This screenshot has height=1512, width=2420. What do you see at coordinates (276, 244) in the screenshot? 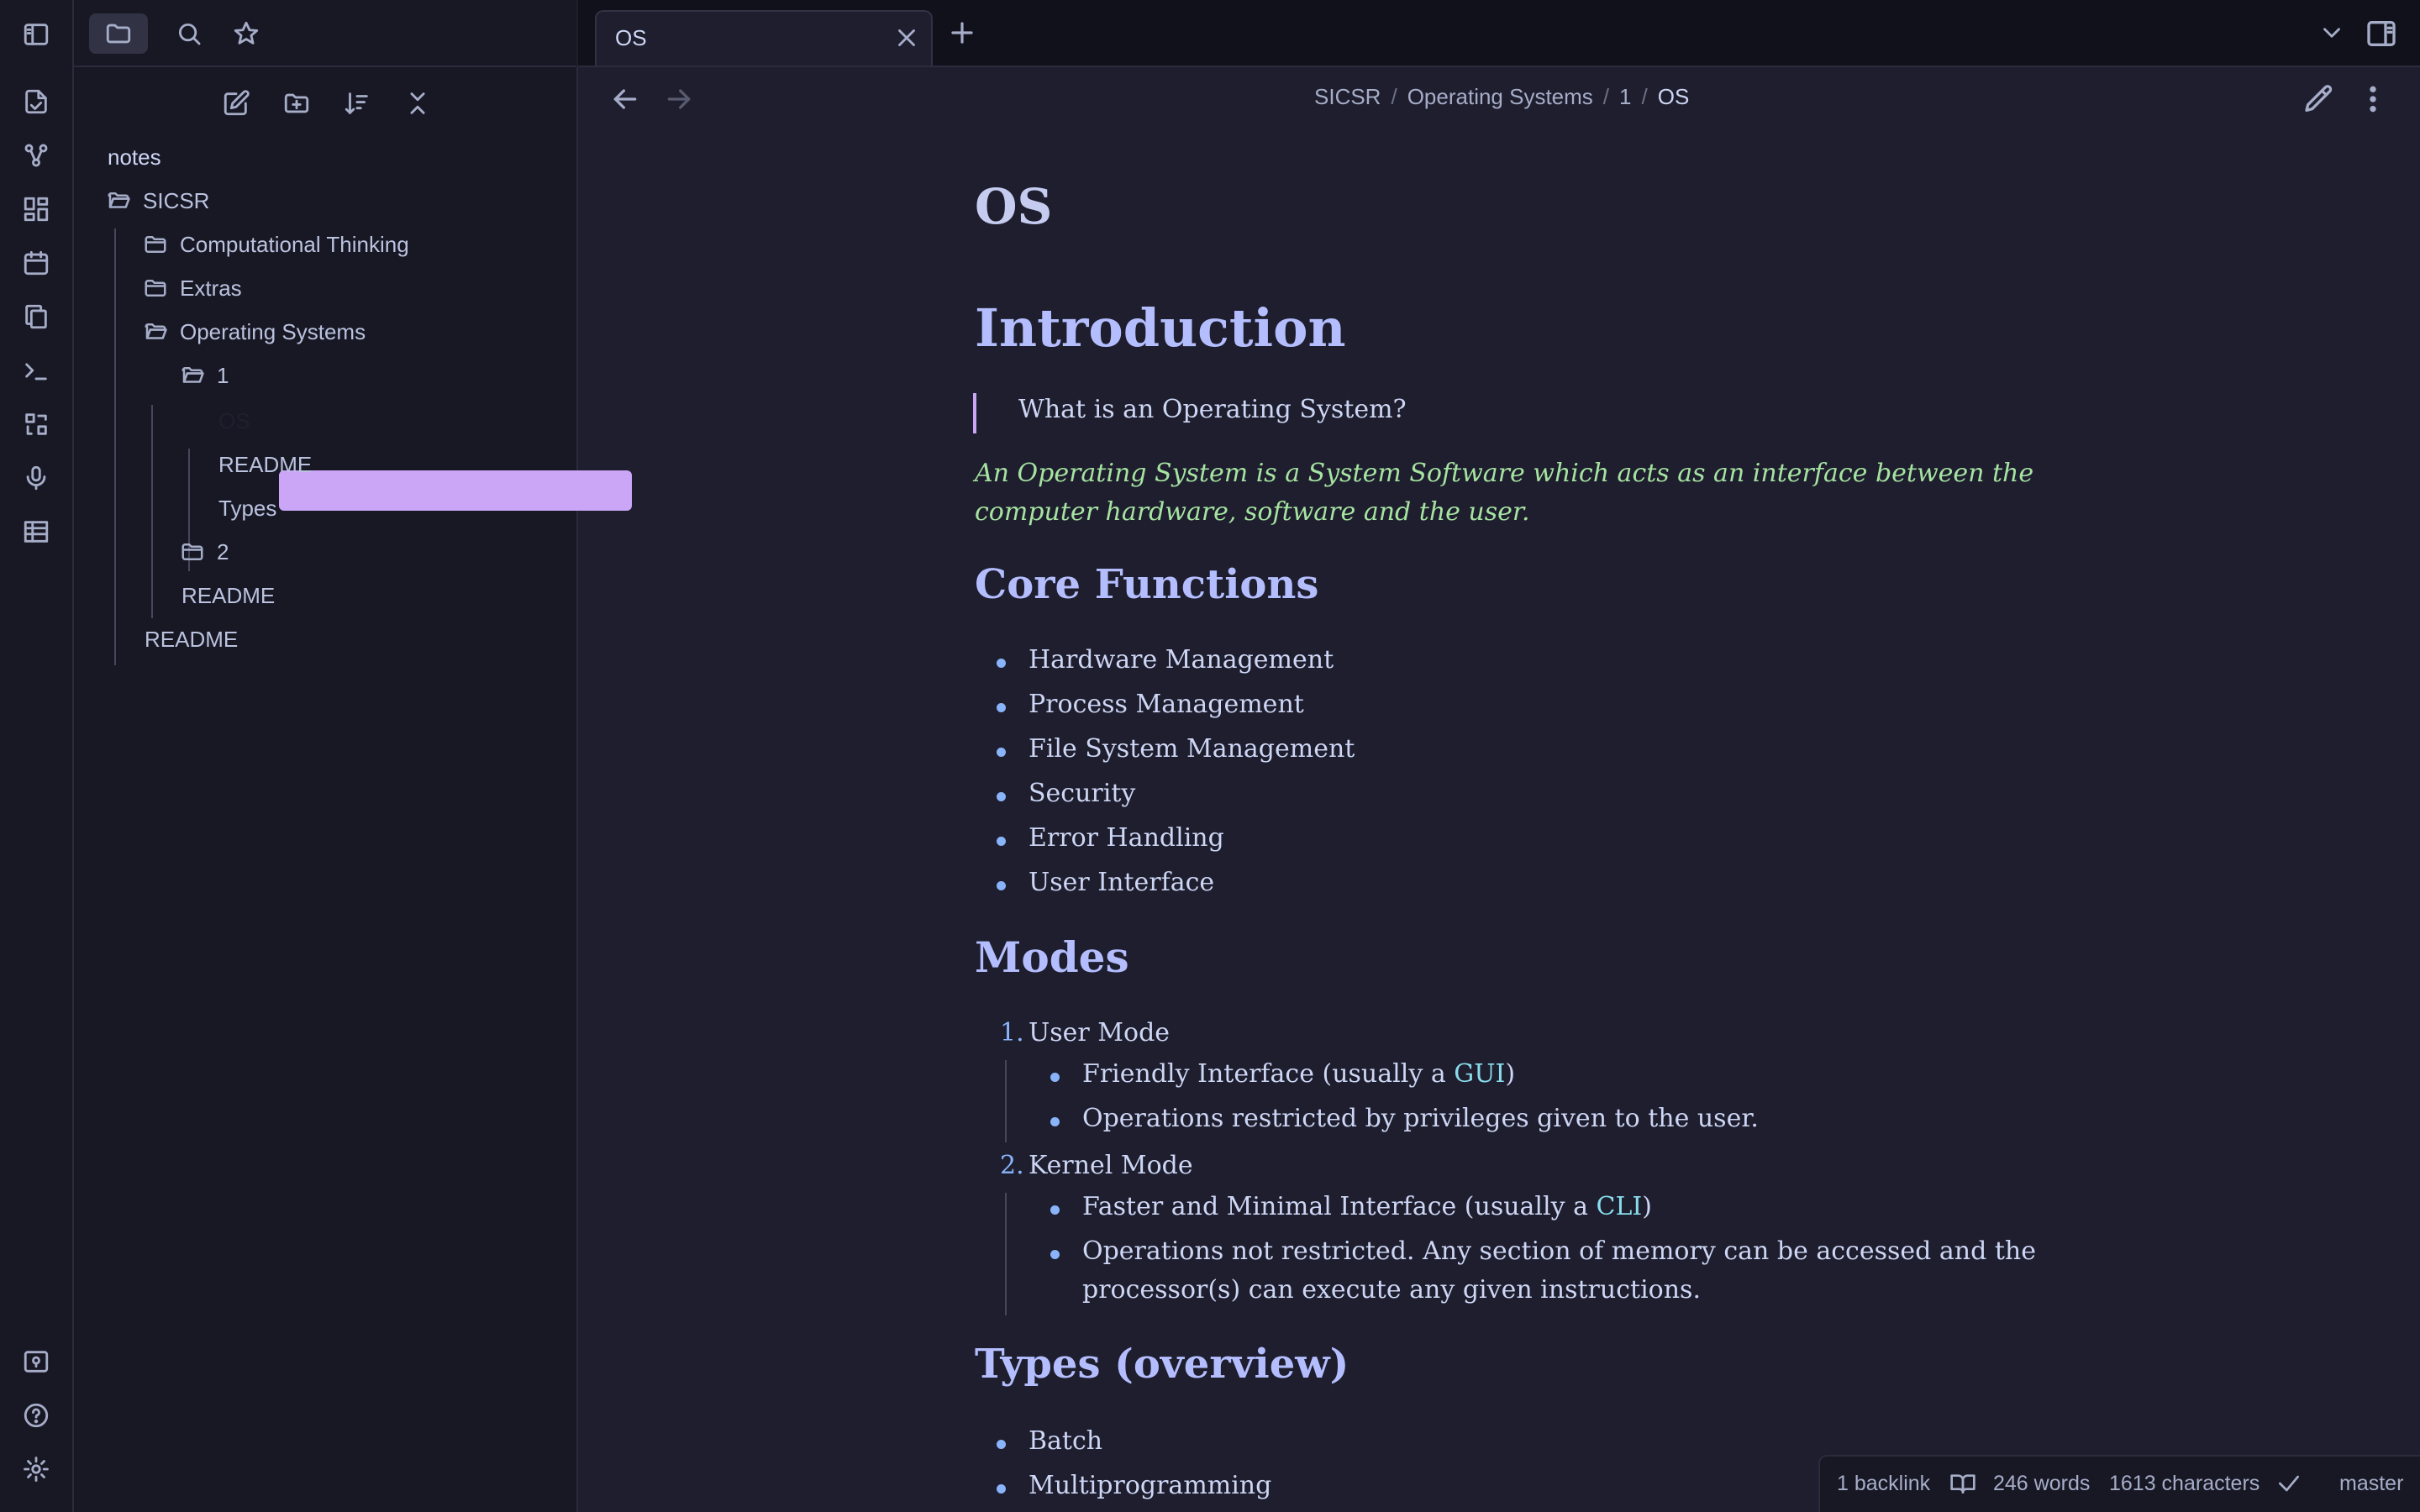
I see `tree-folder-computational-thinking: Computational Thinking` at bounding box center [276, 244].